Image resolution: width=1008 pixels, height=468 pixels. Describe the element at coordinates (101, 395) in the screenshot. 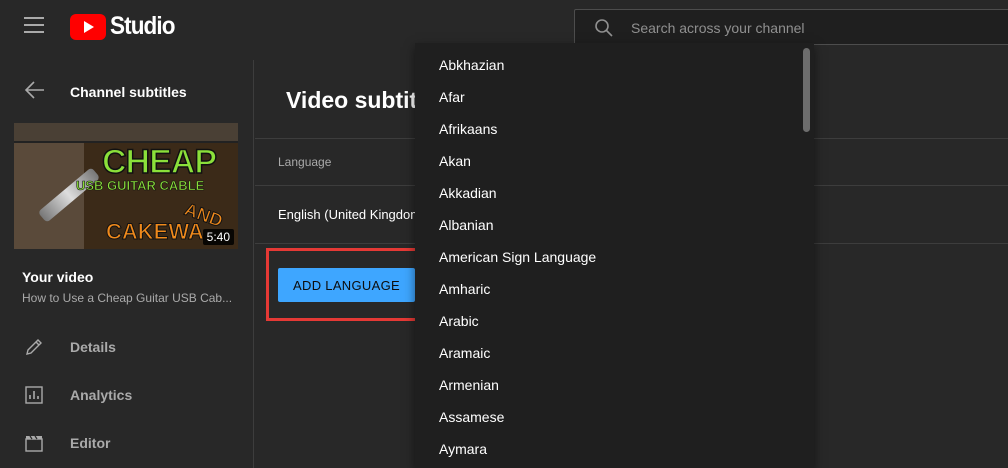

I see `sidebar-item-label: Analytics` at that location.